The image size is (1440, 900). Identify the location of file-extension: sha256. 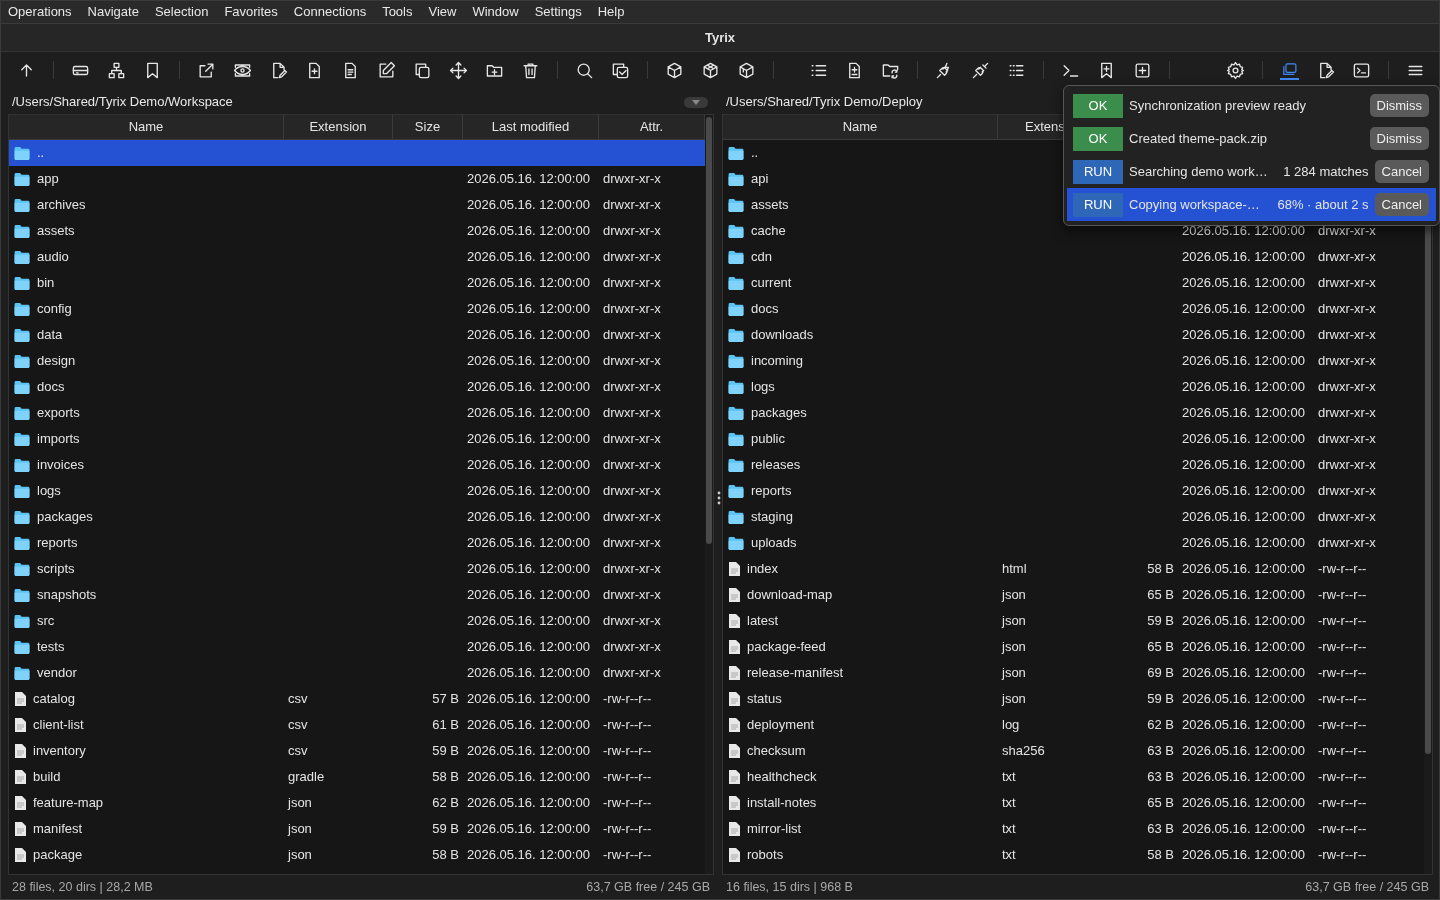
(1023, 751).